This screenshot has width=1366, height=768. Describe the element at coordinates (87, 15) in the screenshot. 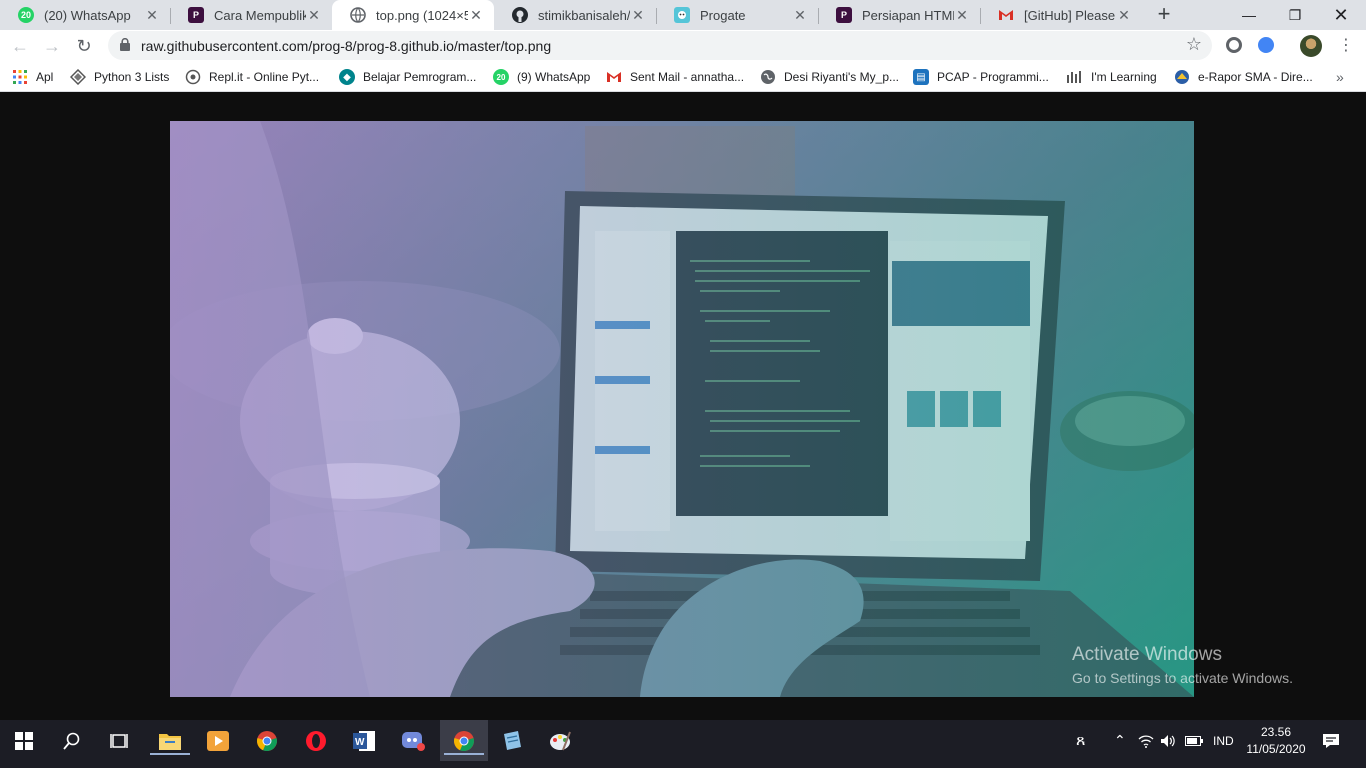

I see `tab-title: (20) WhatsApp` at that location.